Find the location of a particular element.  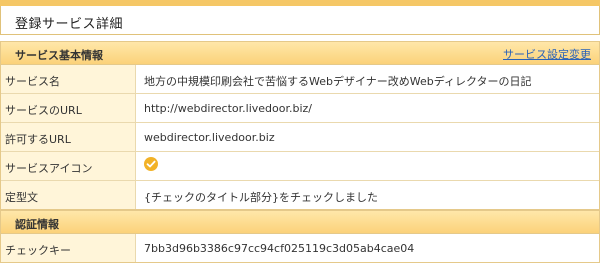

service-info-title: サービス基本情報 is located at coordinates (59, 55).